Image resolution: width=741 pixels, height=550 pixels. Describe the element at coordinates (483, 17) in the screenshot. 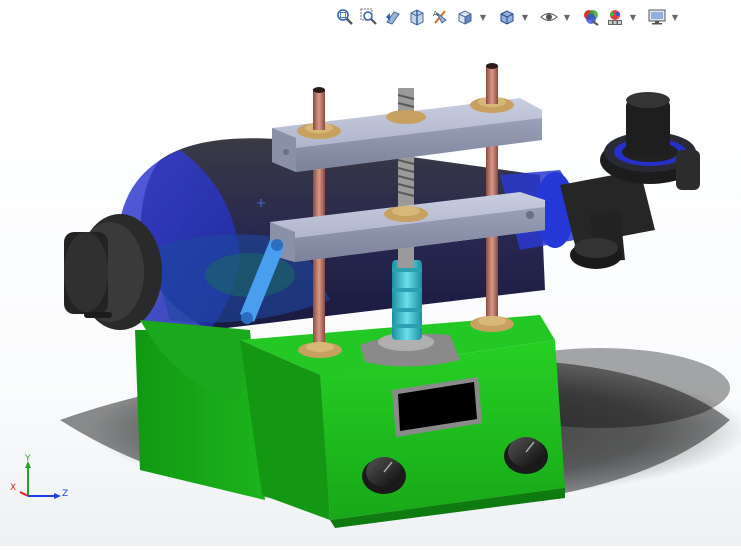

I see `view-orientation-dropdown-icon: ▼` at that location.